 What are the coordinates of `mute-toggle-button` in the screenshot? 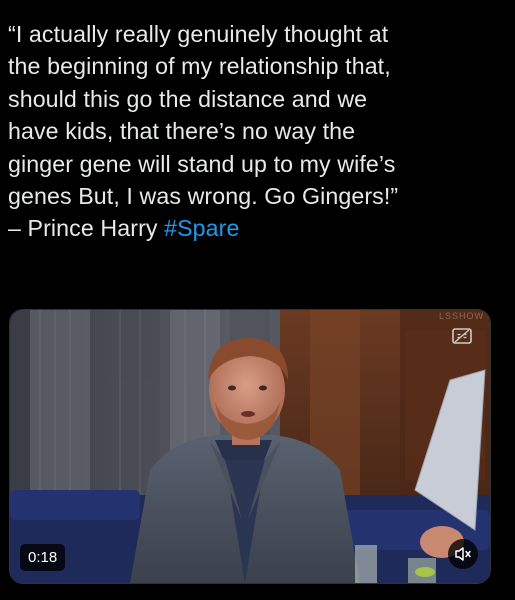 It's located at (463, 554).